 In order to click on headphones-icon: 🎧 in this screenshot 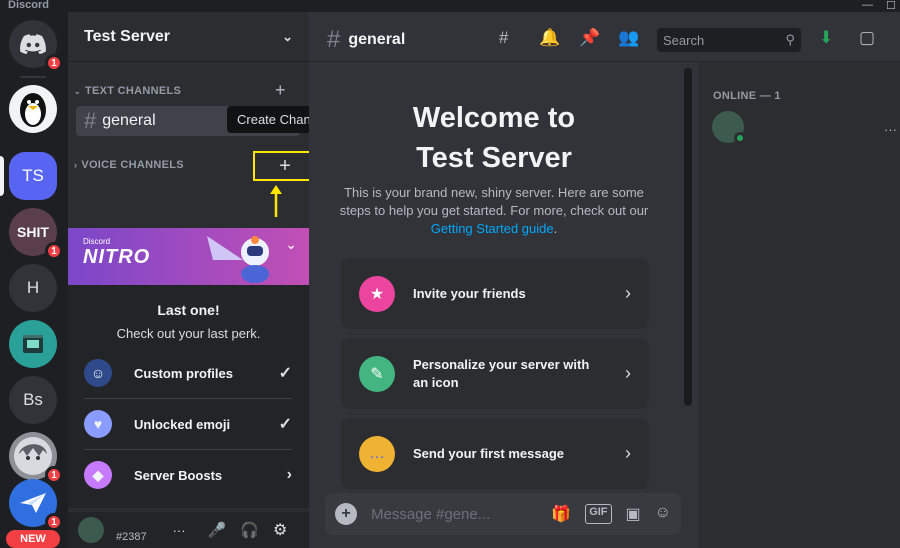, I will do `click(249, 530)`.